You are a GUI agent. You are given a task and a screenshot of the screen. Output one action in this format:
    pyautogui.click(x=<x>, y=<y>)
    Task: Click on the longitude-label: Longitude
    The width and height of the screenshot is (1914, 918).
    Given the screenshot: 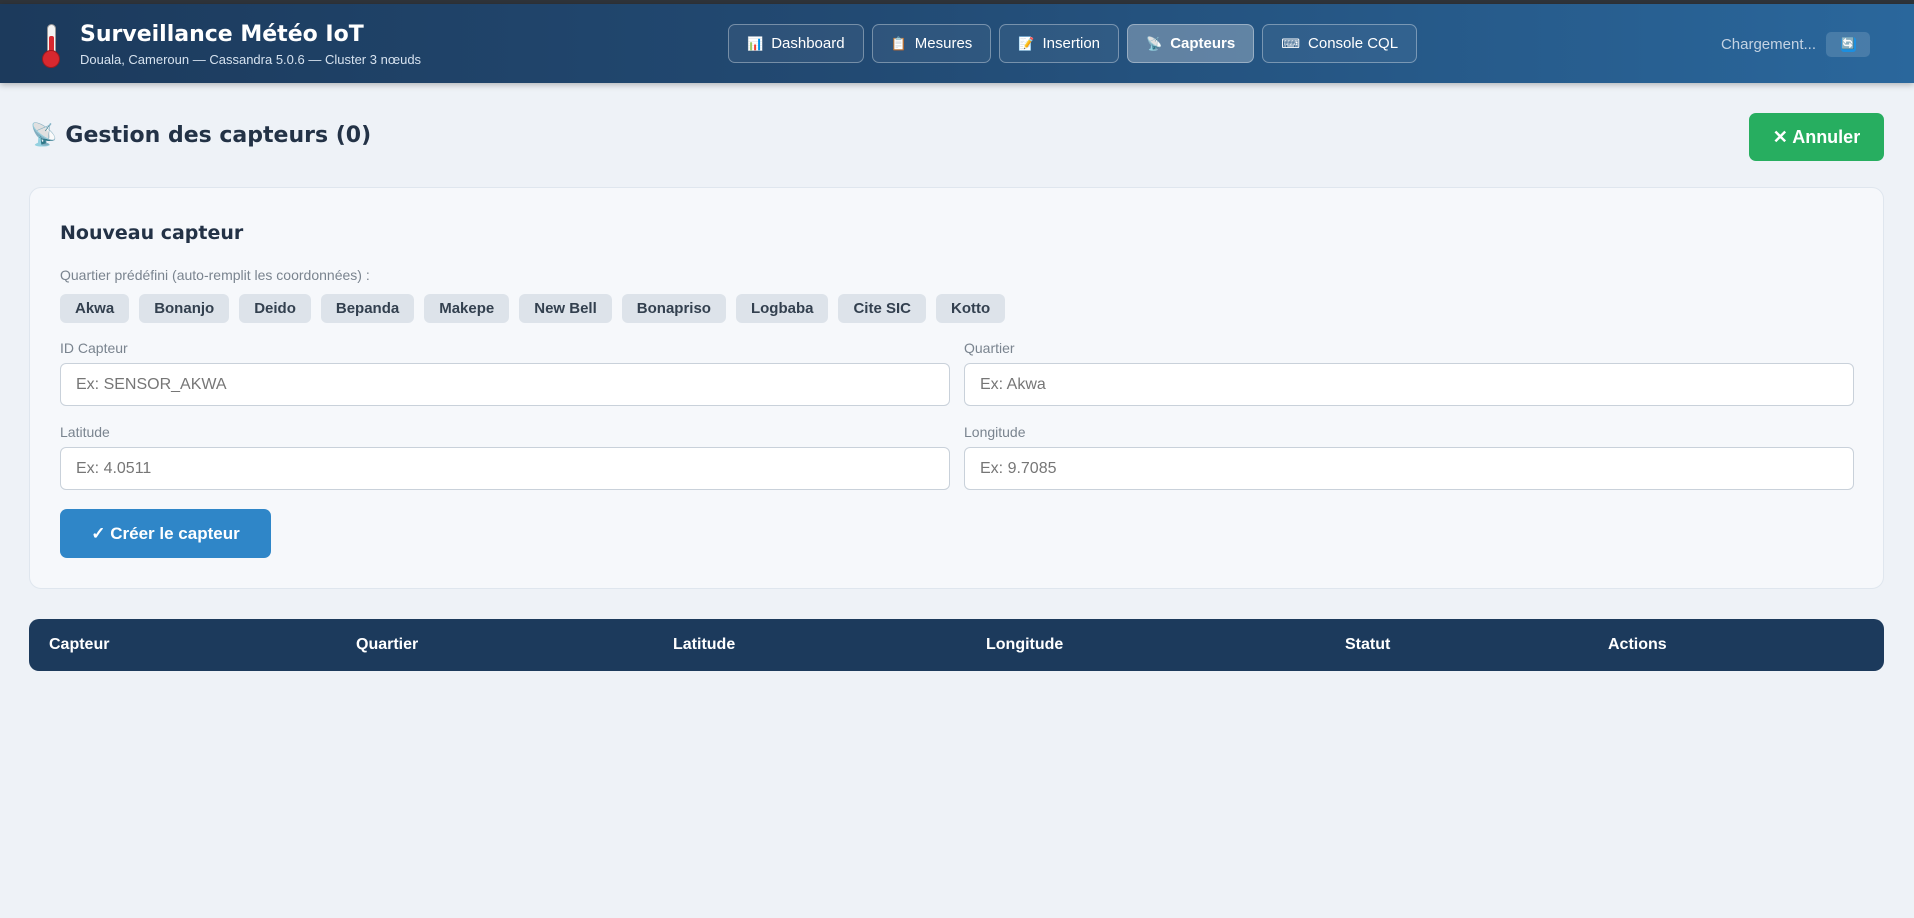 What is the action you would take?
    pyautogui.click(x=995, y=432)
    